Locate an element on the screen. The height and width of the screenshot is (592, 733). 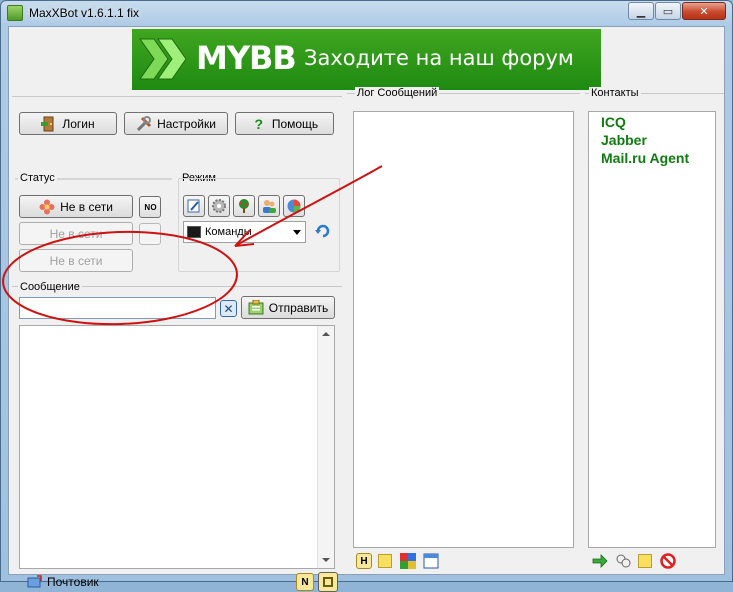
login-button: Логин is located at coordinates (68, 123).